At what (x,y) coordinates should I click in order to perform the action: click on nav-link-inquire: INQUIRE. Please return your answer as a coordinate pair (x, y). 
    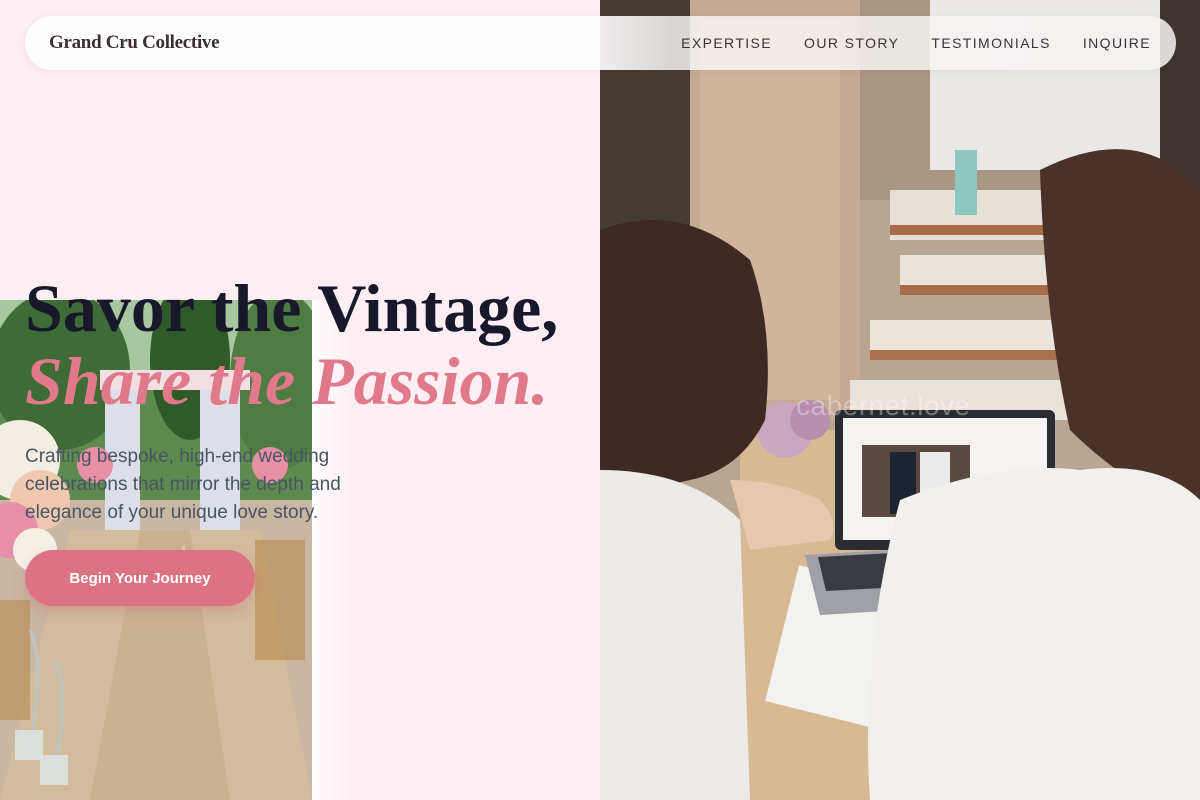
    Looking at the image, I should click on (1117, 43).